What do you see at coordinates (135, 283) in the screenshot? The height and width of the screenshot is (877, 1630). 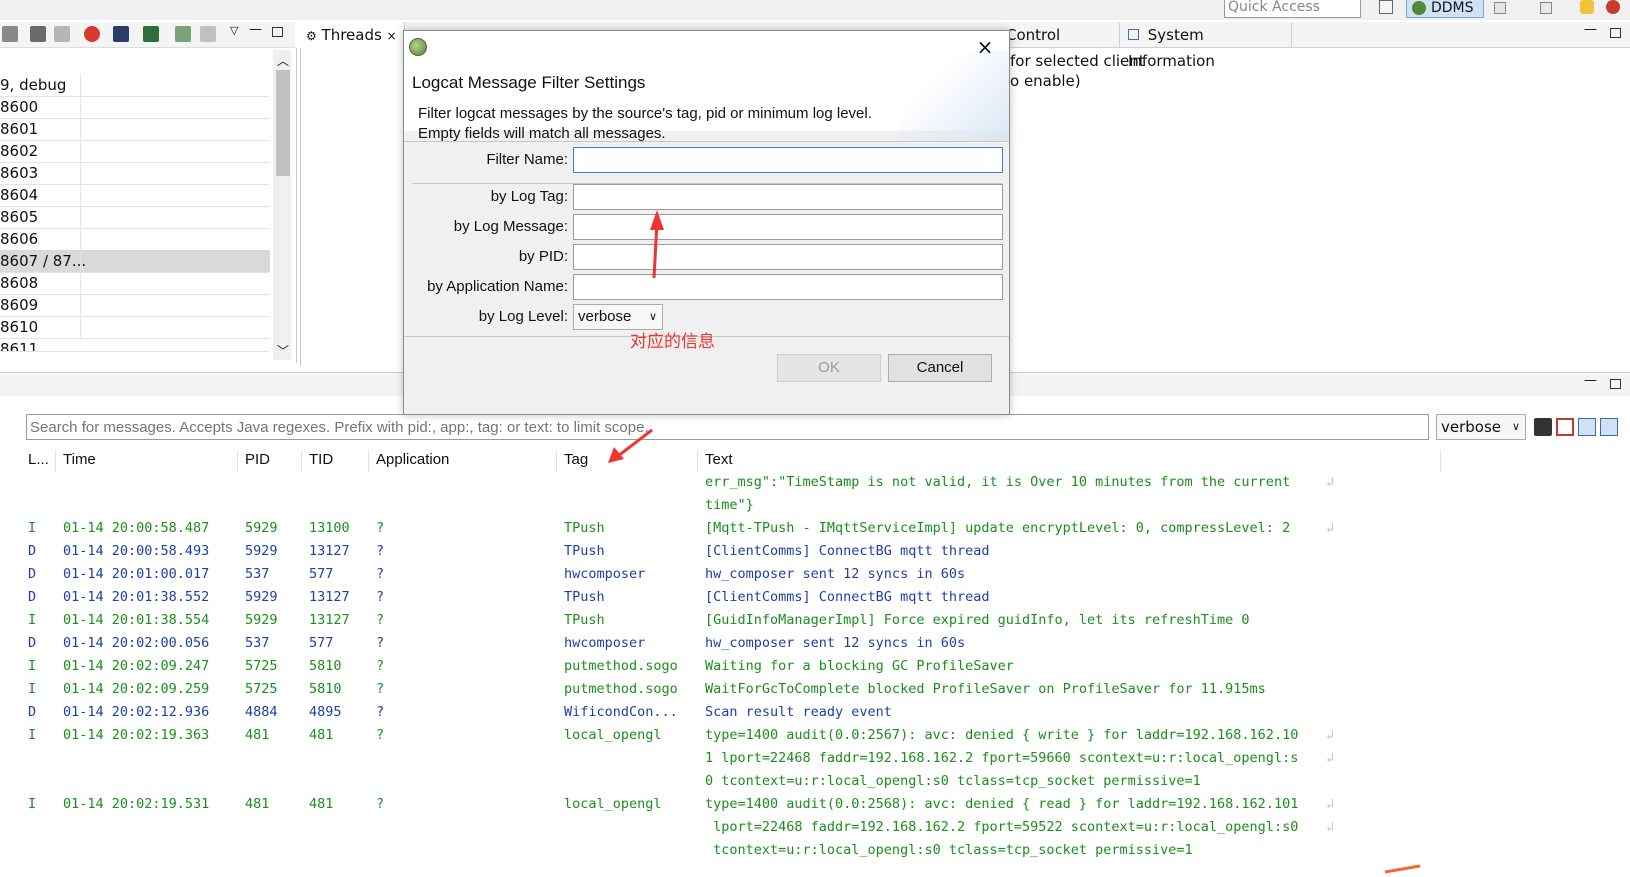 I see `thread-row: 8608` at bounding box center [135, 283].